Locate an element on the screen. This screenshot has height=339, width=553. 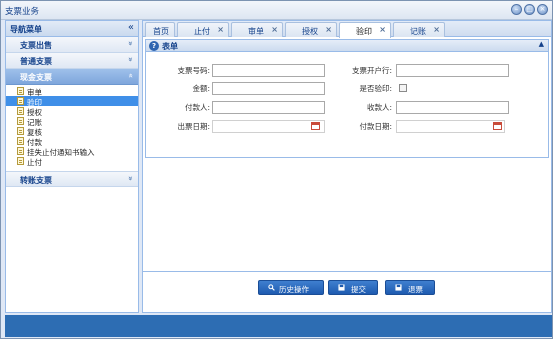
submit-button: 提交 is located at coordinates (353, 287).